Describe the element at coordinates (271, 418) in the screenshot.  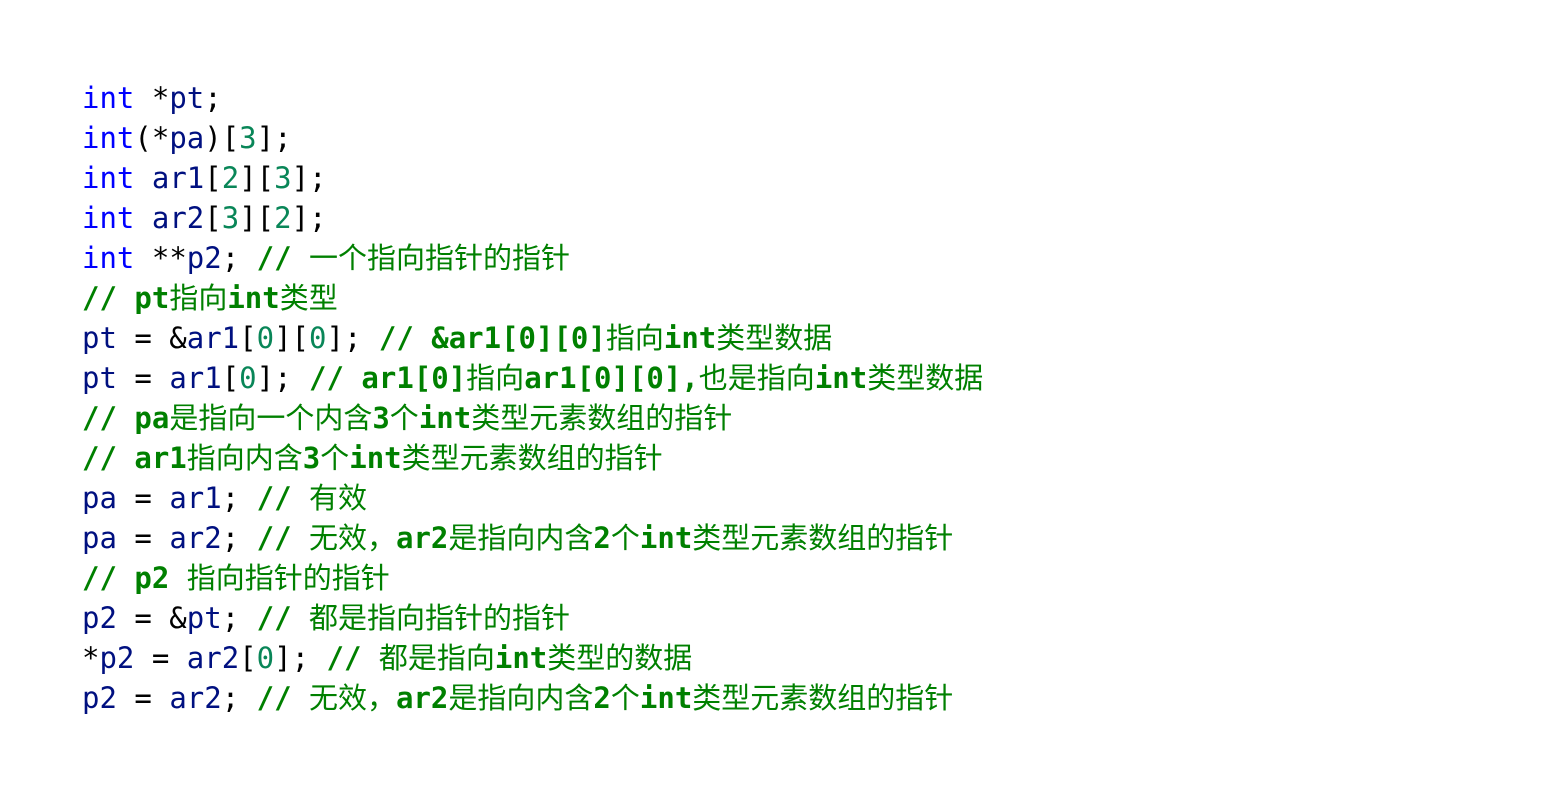
I see `comment-token: 是指向一个内含` at that location.